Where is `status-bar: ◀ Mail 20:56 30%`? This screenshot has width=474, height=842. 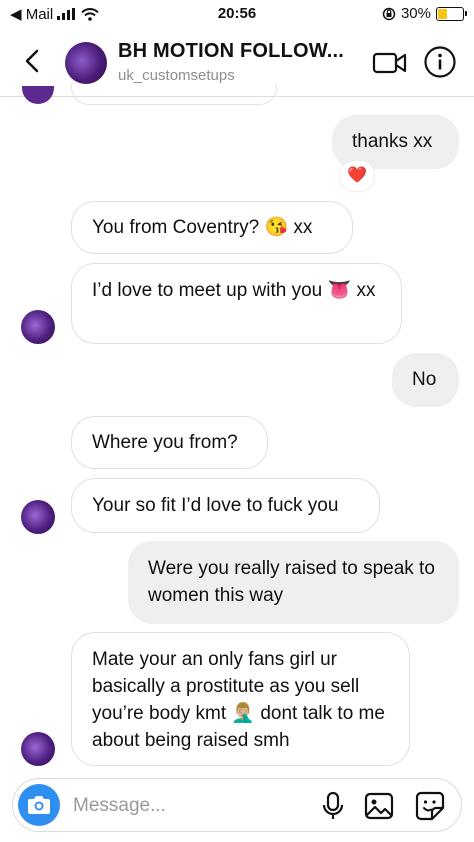
status-bar: ◀ Mail 20:56 30% is located at coordinates (237, 14).